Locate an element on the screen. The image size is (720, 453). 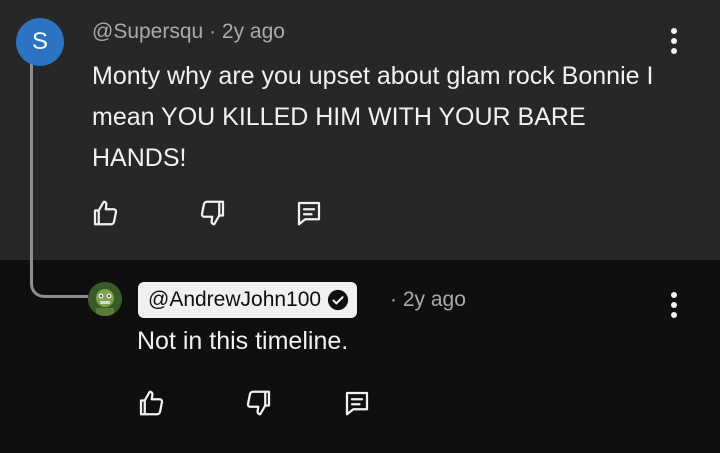
avatar: S is located at coordinates (40, 42).